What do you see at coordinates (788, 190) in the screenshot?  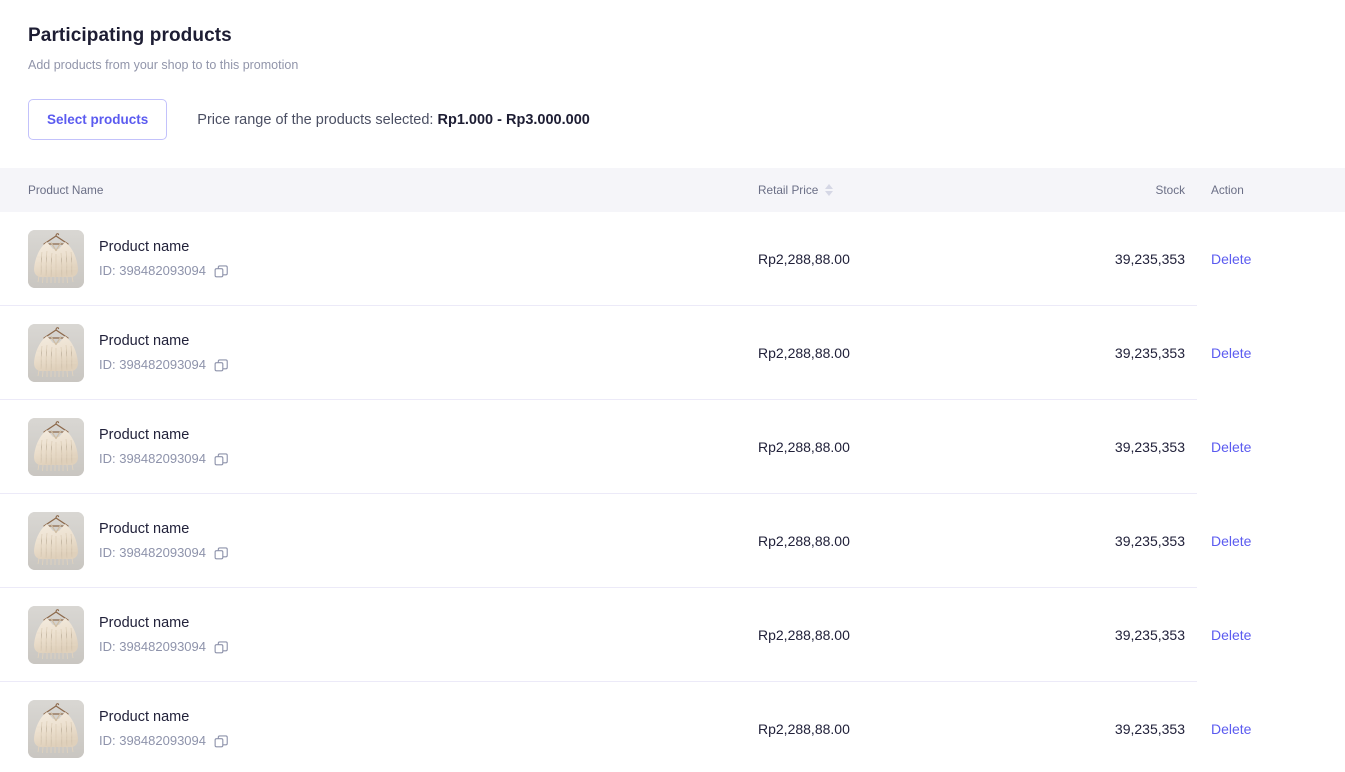 I see `column-header-retail-price-label: Retail Price` at bounding box center [788, 190].